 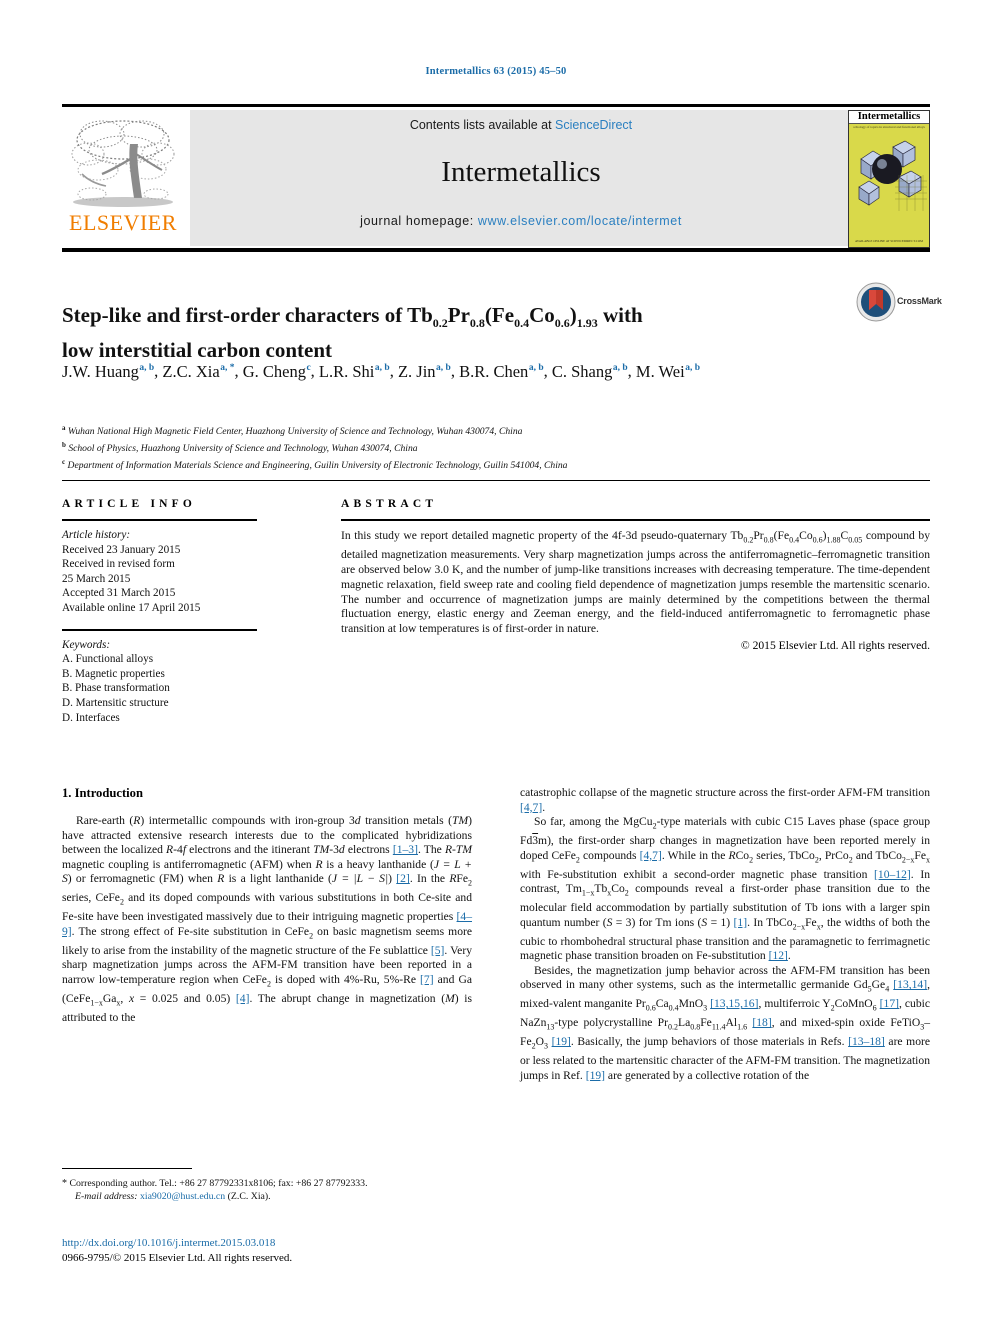 I want to click on citation-link: [13,15,16], so click(x=734, y=1003).